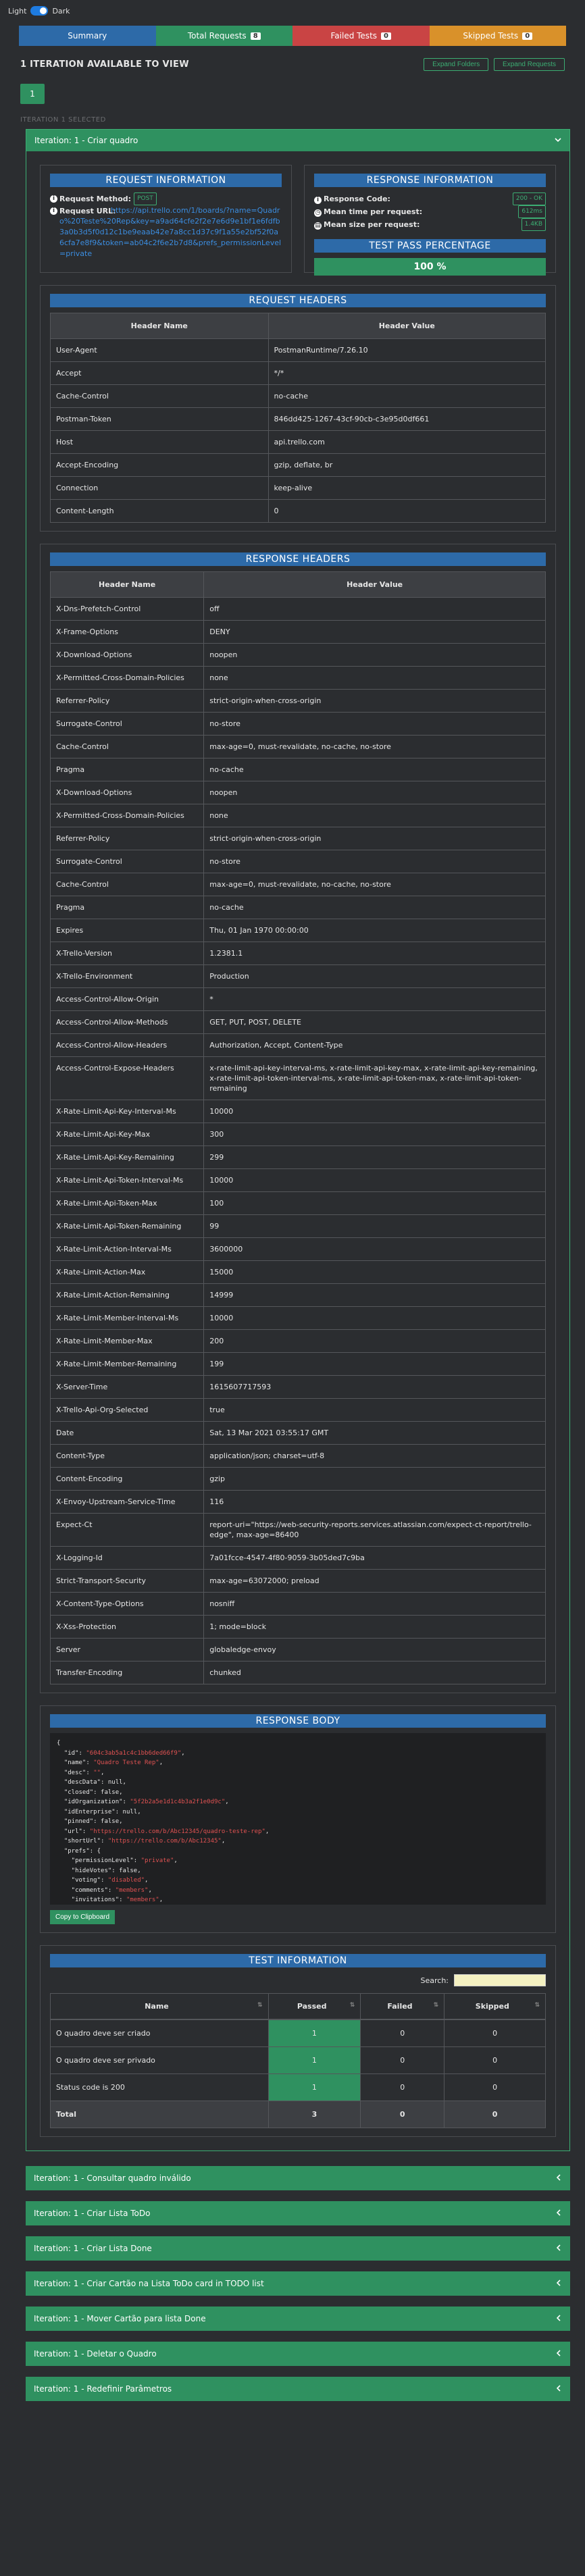  What do you see at coordinates (374, 1410) in the screenshot?
I see `header-value-cell: true` at bounding box center [374, 1410].